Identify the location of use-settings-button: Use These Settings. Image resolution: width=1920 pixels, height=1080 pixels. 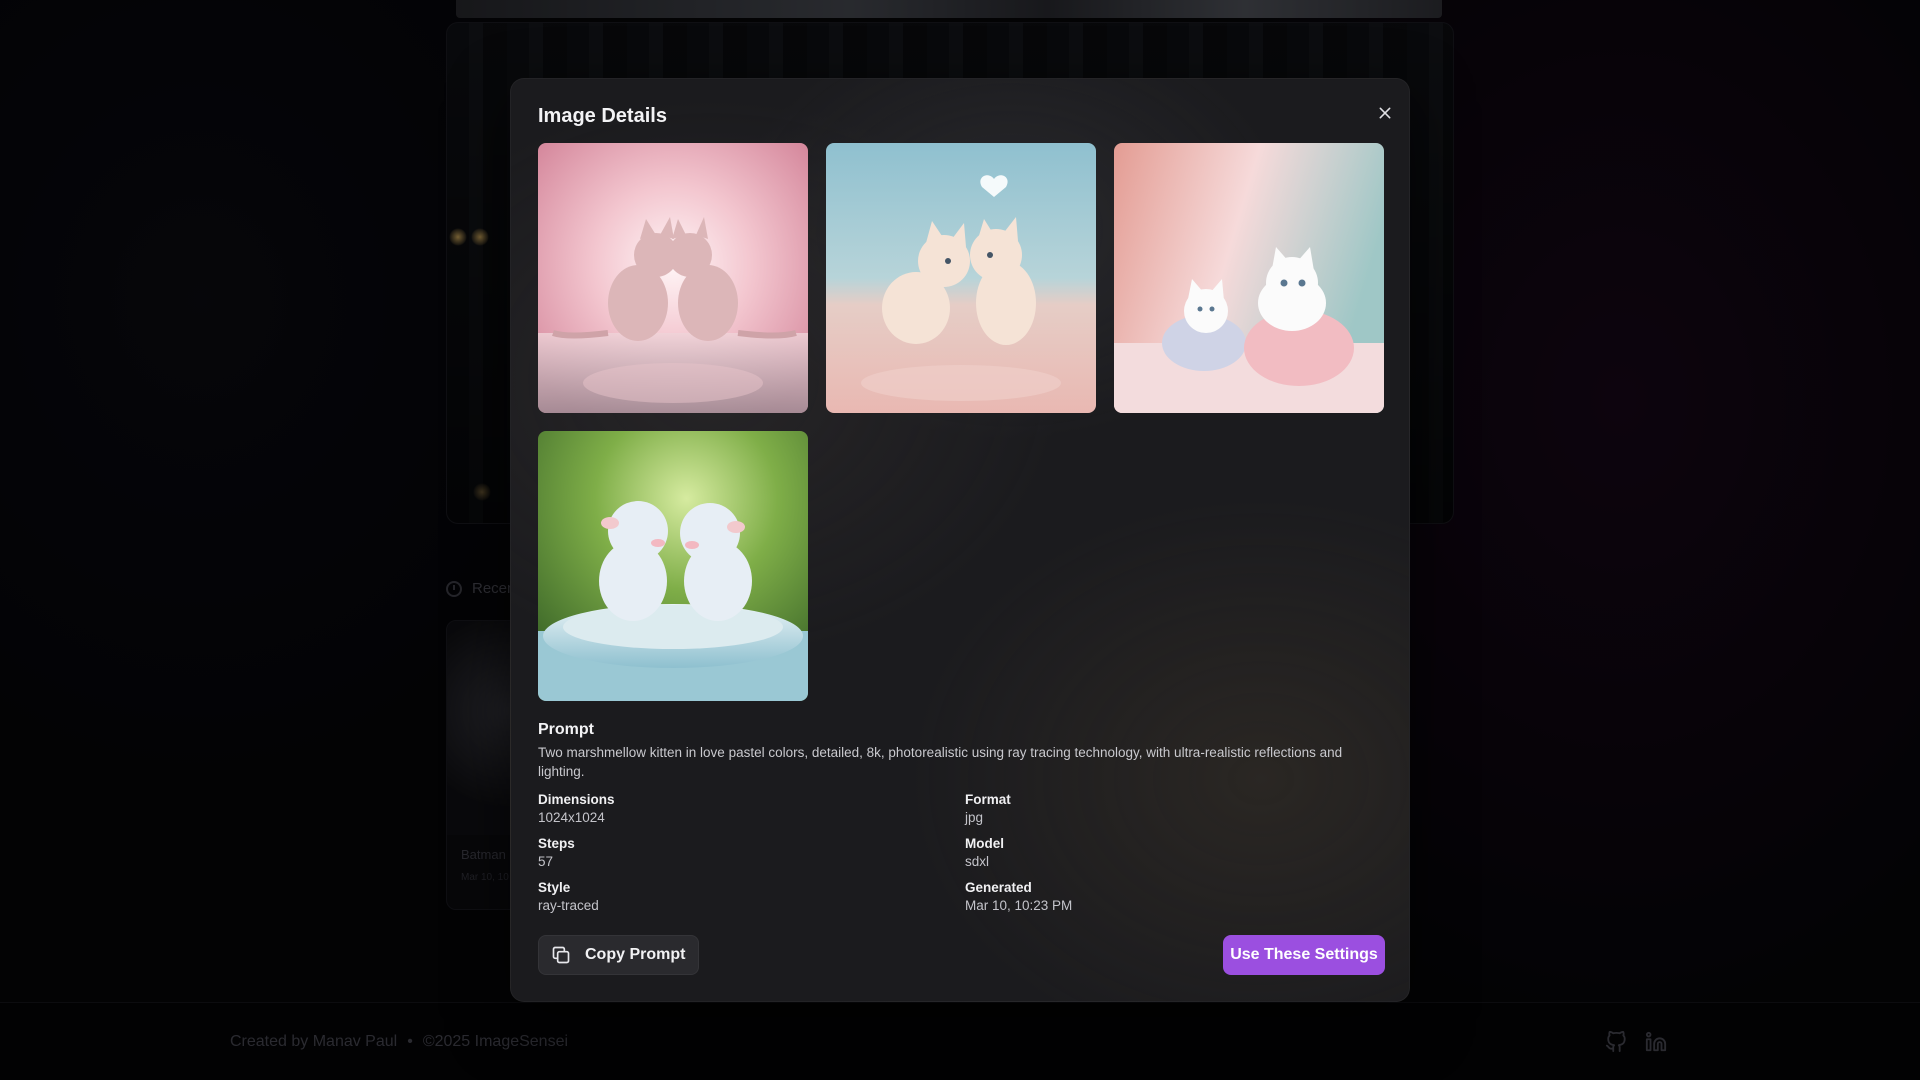
(1304, 955).